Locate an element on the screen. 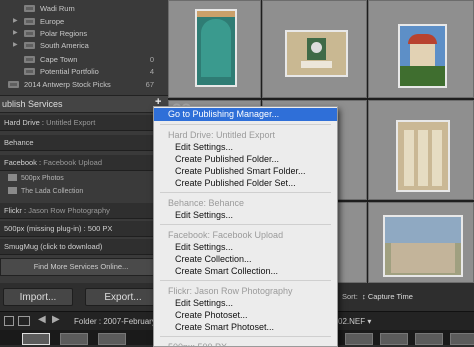  collection-label: Europe is located at coordinates (52, 21).